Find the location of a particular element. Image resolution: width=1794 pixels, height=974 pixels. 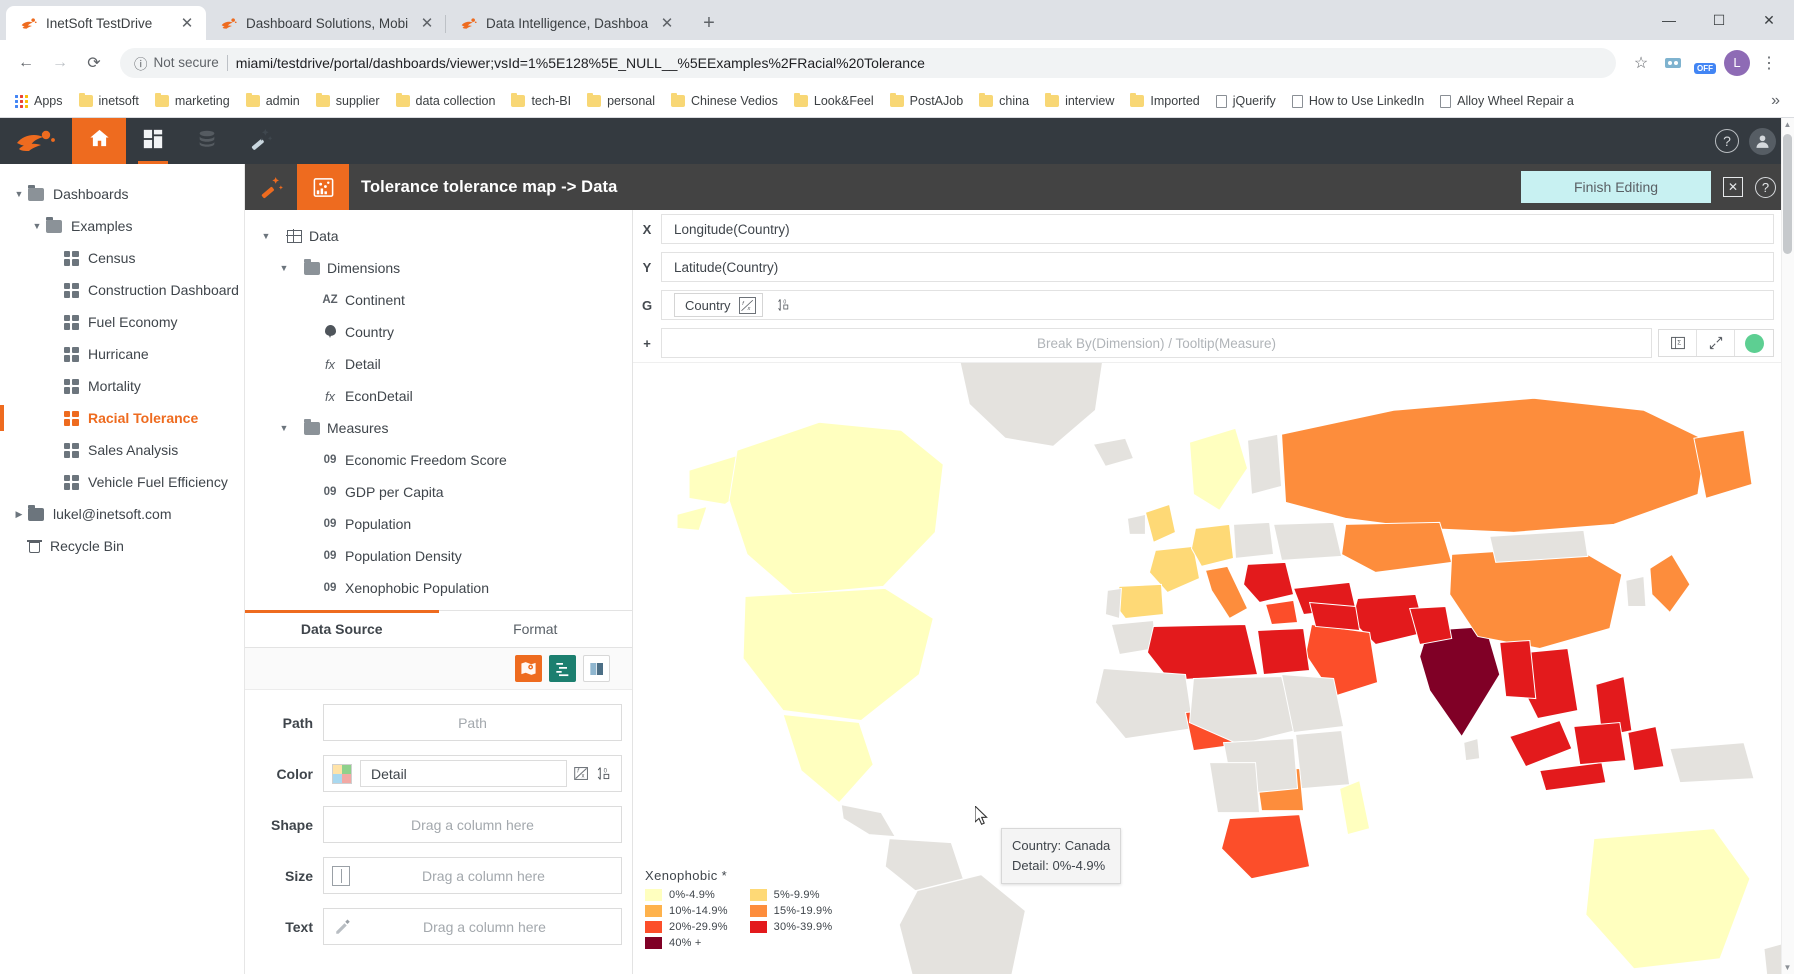

aesthetic-dropzone-color: Detail f x 0 is located at coordinates (472, 773).